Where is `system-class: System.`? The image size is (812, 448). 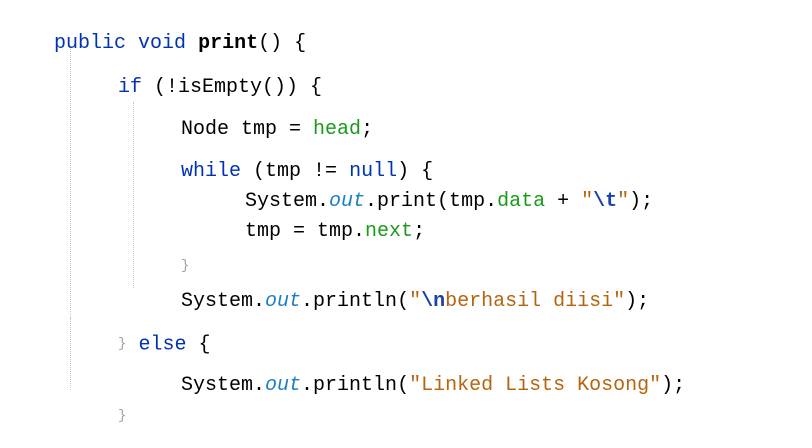 system-class: System. is located at coordinates (223, 385).